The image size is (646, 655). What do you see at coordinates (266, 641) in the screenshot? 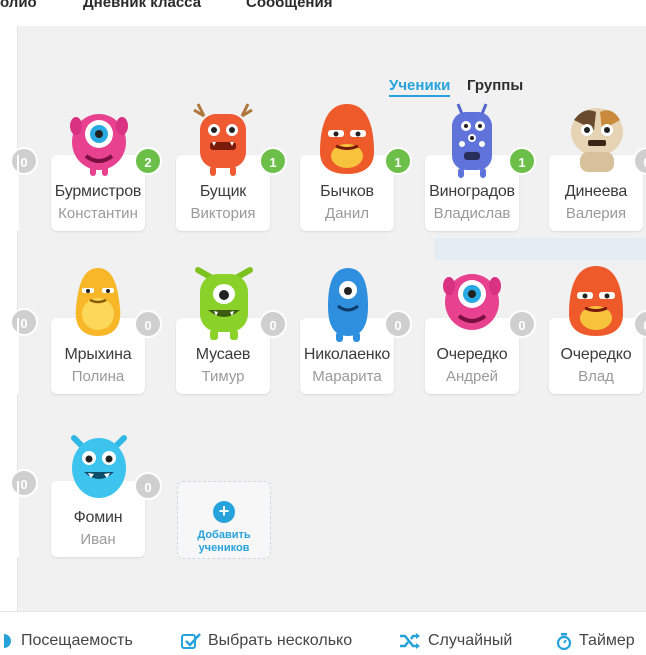
I see `select-multiple-button: Выбрать несколько` at bounding box center [266, 641].